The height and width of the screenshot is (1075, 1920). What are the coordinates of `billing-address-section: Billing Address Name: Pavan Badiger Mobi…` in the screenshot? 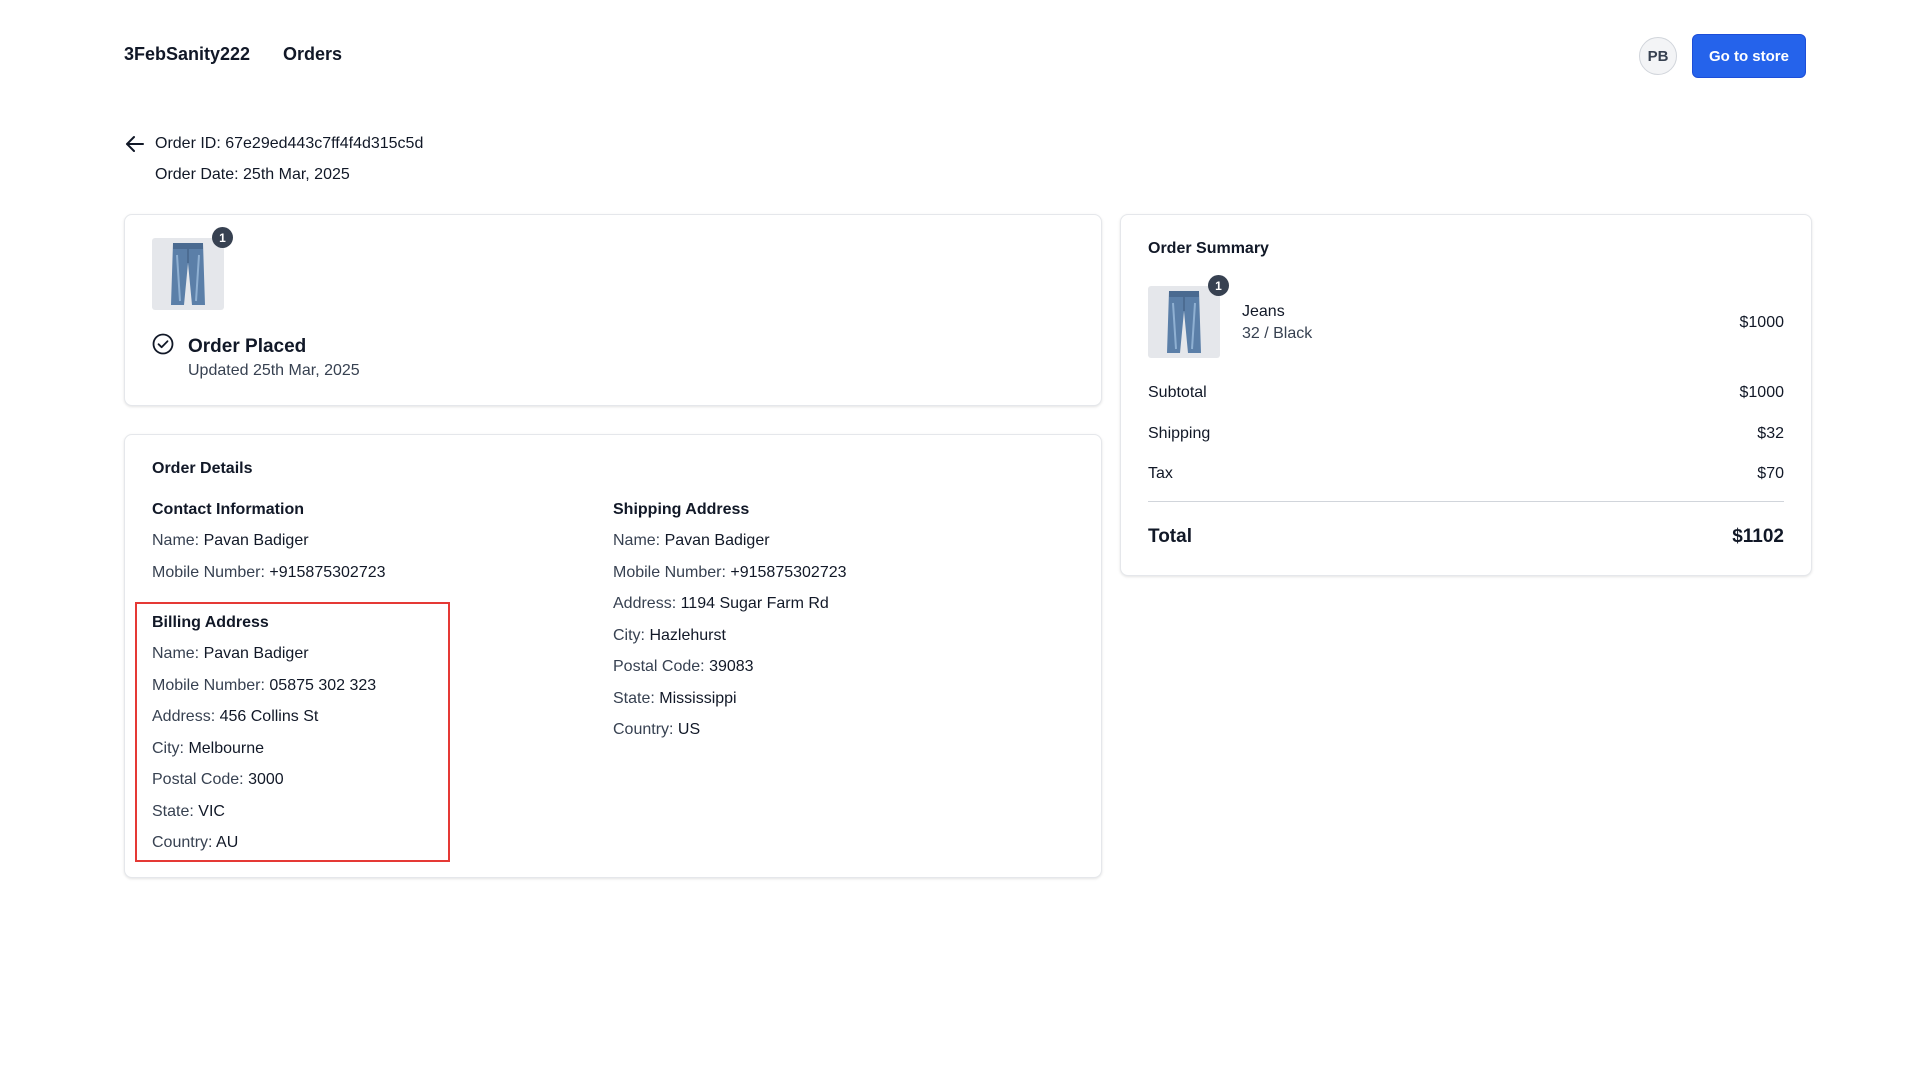 It's located at (367, 739).